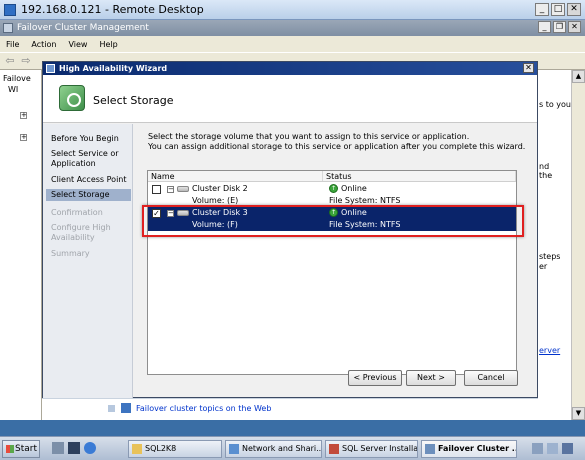  Describe the element at coordinates (552, 448) in the screenshot. I see `tray-volume-icon` at that location.